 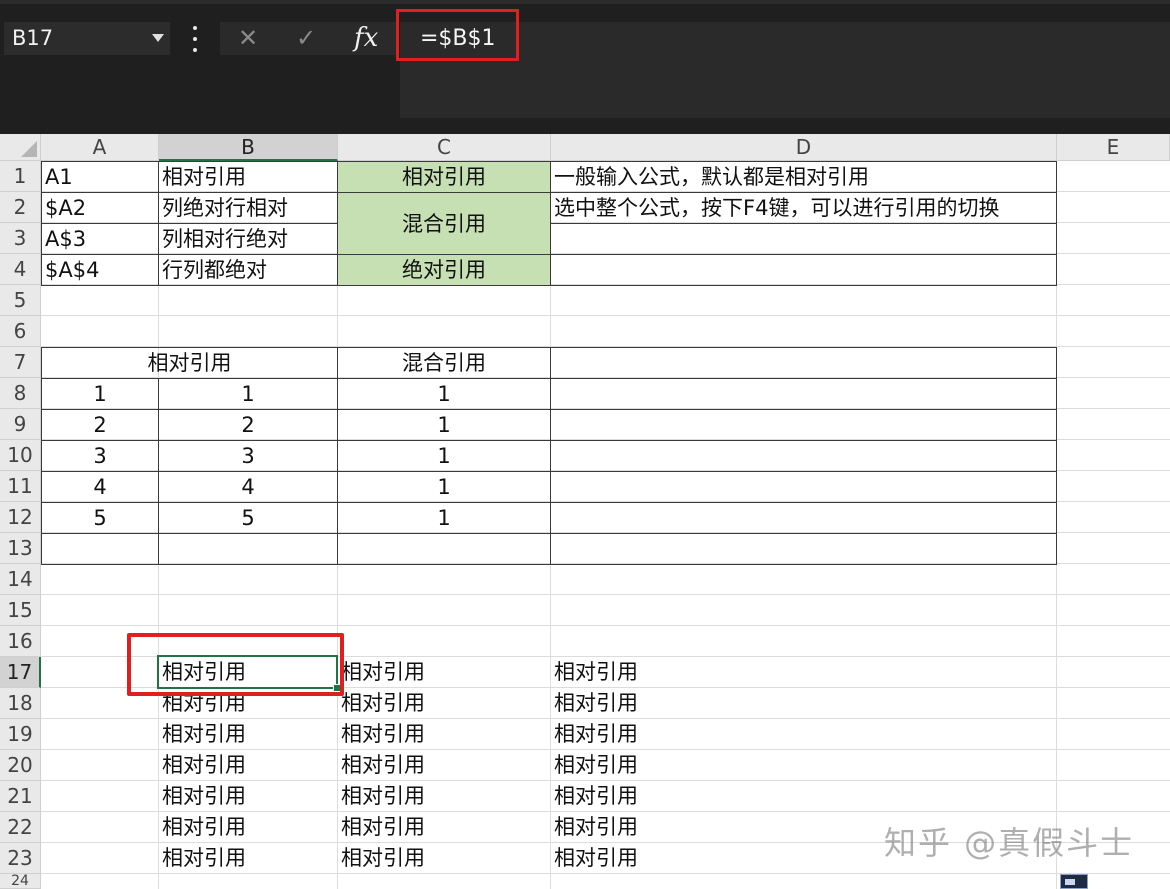 I want to click on insert-function-button: fx, so click(x=366, y=38).